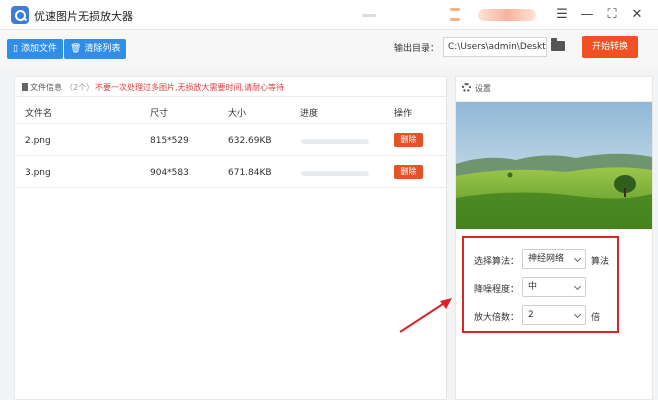 Image resolution: width=658 pixels, height=400 pixels. Describe the element at coordinates (554, 287) in the screenshot. I see `denoise-select: 中` at that location.